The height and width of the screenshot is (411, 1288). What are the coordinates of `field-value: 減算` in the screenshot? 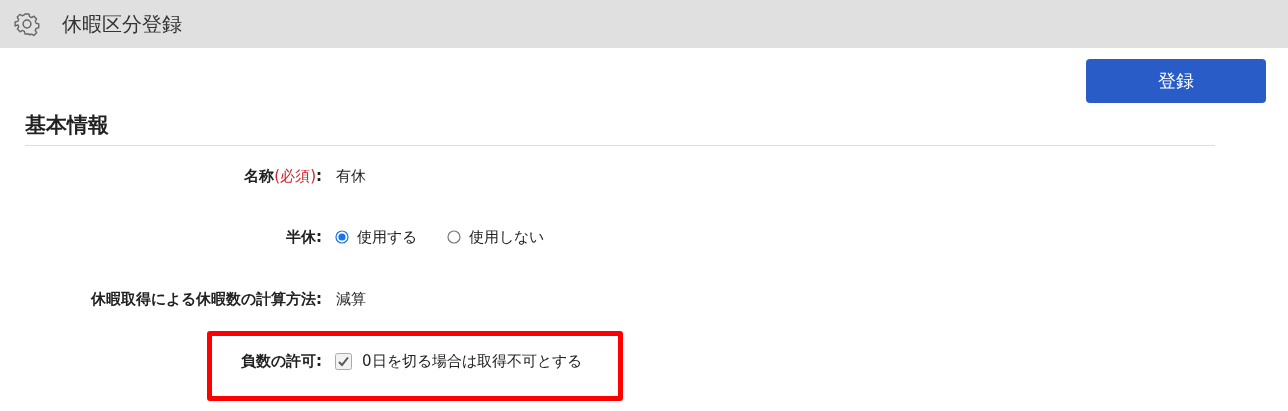 It's located at (351, 299).